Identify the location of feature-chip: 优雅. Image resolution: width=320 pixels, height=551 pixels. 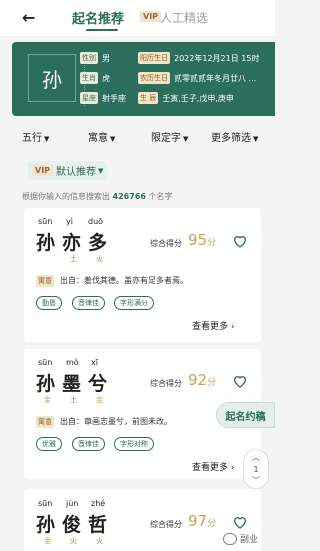
(49, 444).